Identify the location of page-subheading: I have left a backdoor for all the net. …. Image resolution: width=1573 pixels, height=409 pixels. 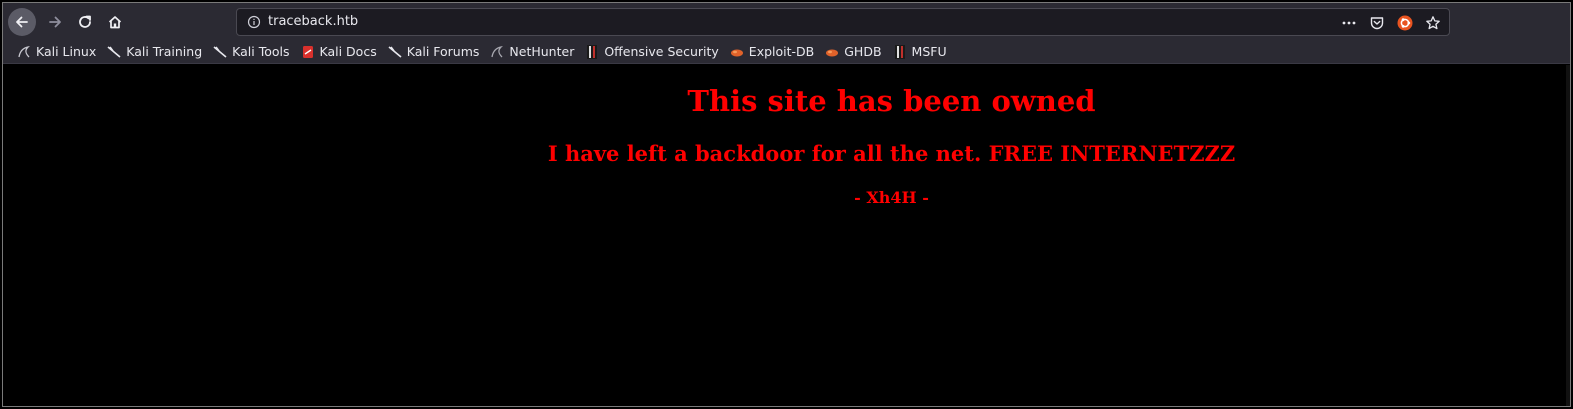
(891, 153).